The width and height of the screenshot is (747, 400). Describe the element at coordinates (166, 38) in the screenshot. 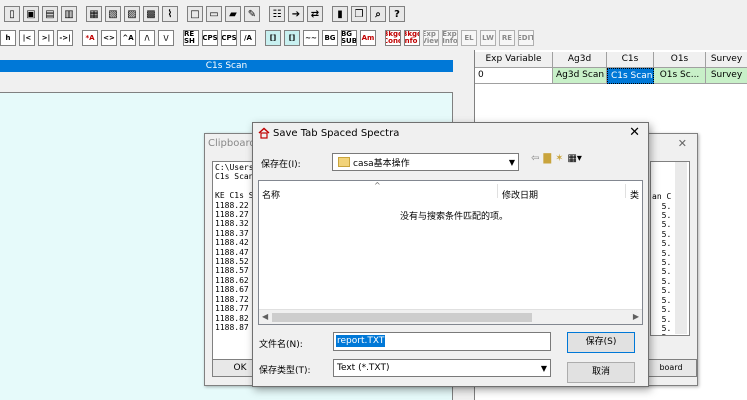

I see `toolbar-button: \/` at that location.